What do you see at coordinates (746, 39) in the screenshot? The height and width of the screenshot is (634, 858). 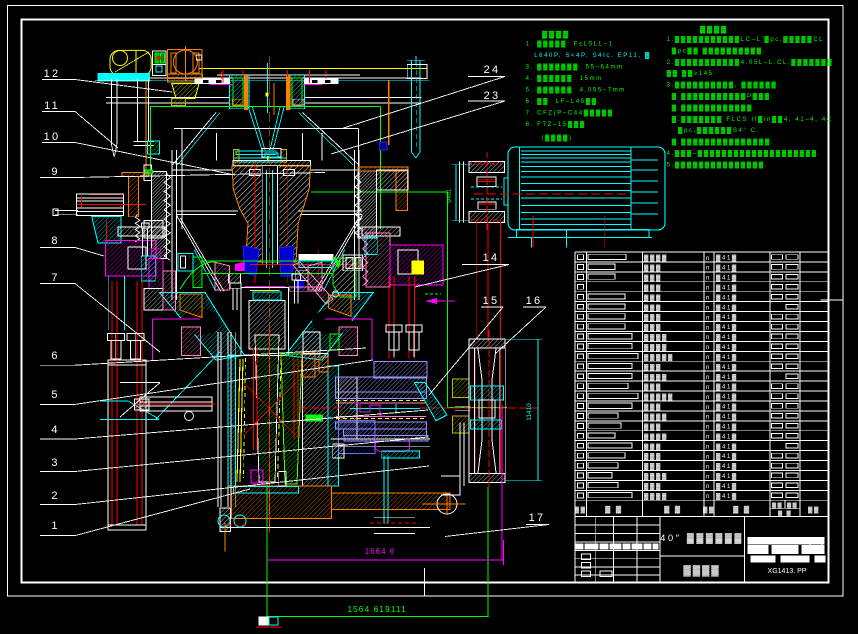 I see `svg-text: 1.▓▓▓▓▓▓▓▓▓▓▓LC–L'▓pc,▓▓▓▓▓CL` at bounding box center [746, 39].